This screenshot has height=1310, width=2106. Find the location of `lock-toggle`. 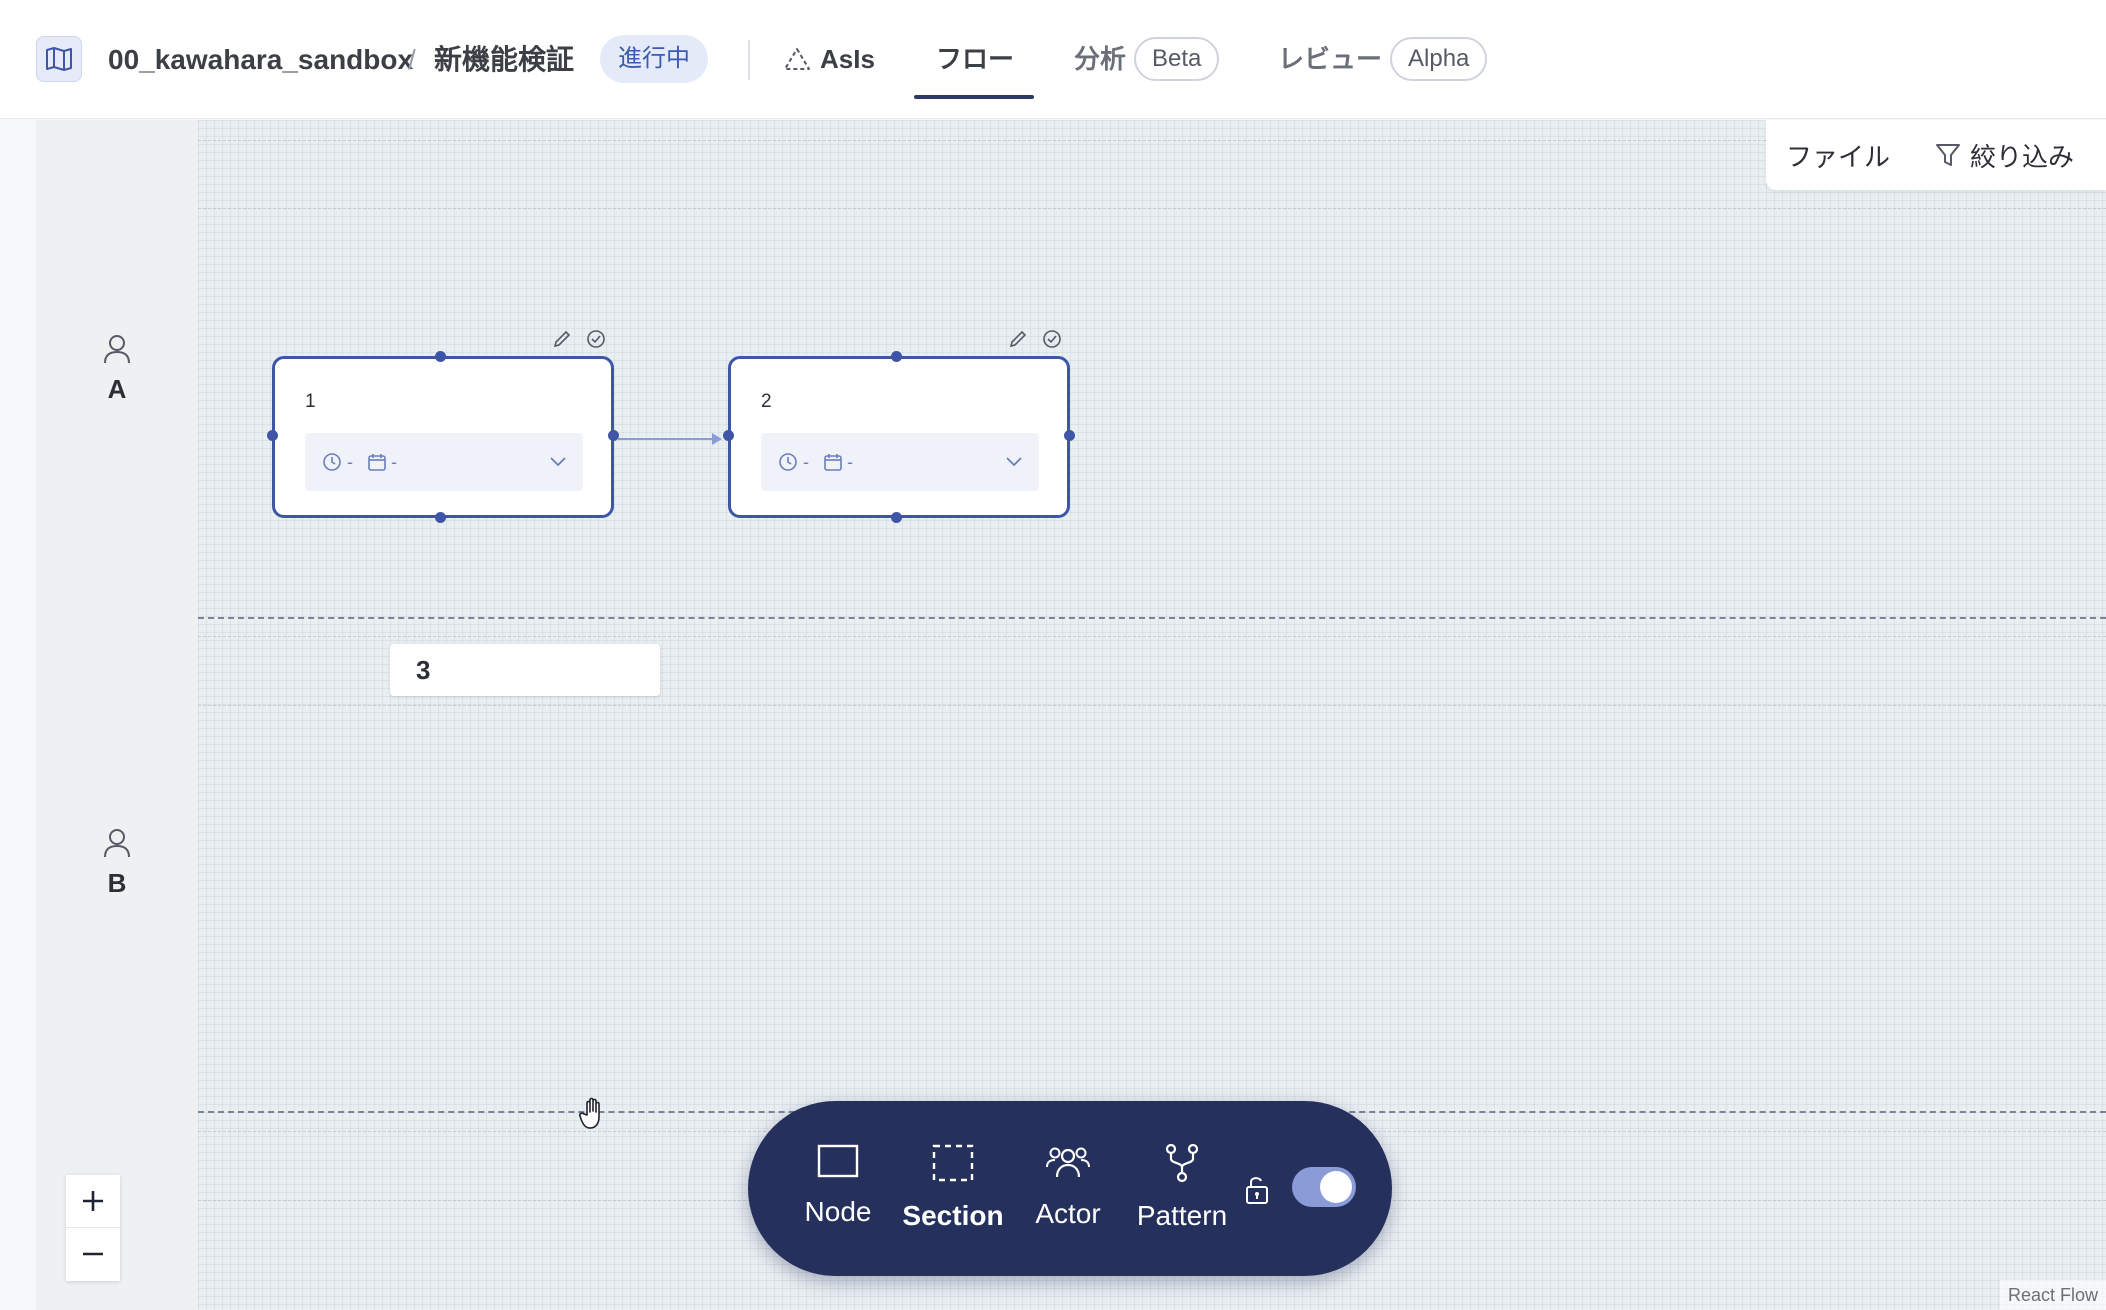

lock-toggle is located at coordinates (1324, 1187).